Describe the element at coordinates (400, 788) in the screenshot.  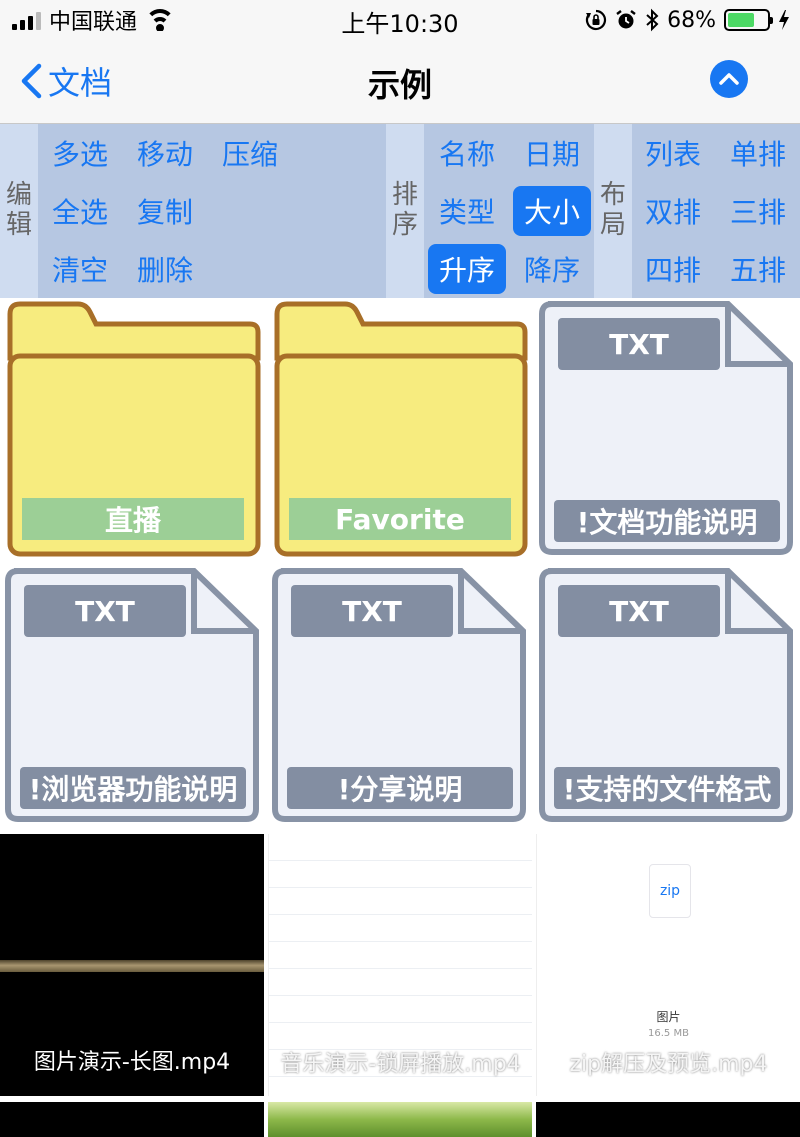
I see `file-name: !分享说明` at that location.